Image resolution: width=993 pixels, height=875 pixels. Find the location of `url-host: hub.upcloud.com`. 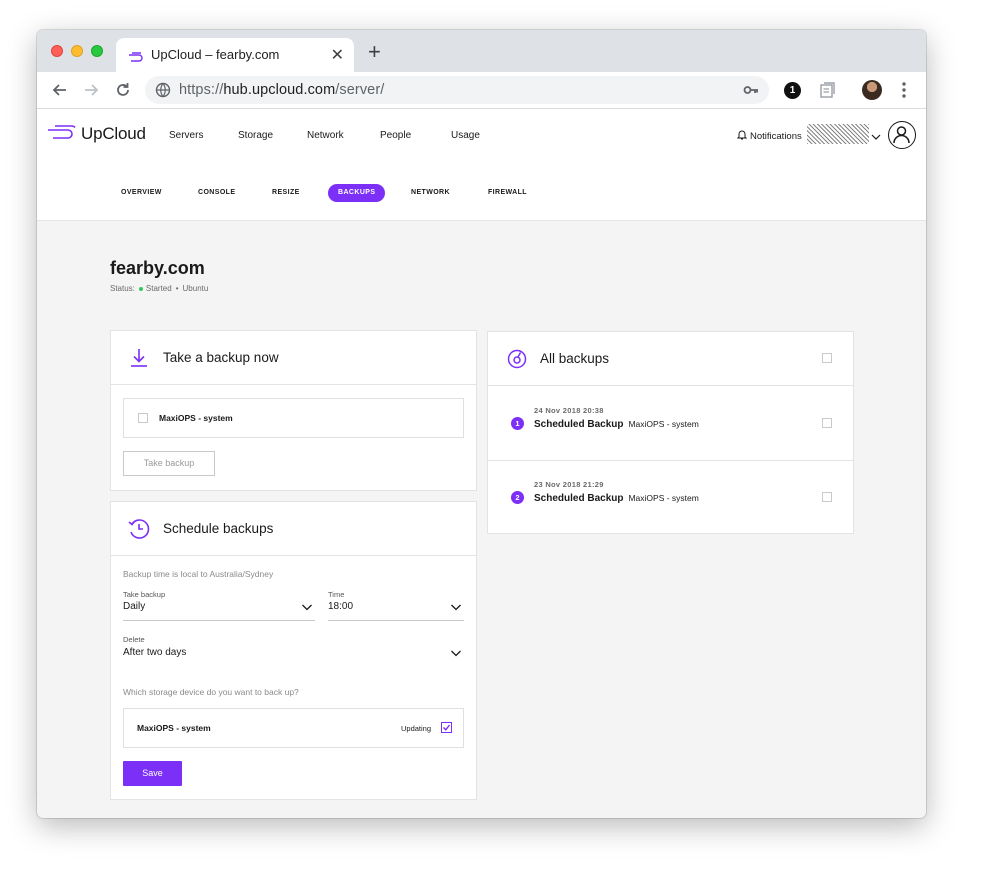

url-host: hub.upcloud.com is located at coordinates (279, 90).